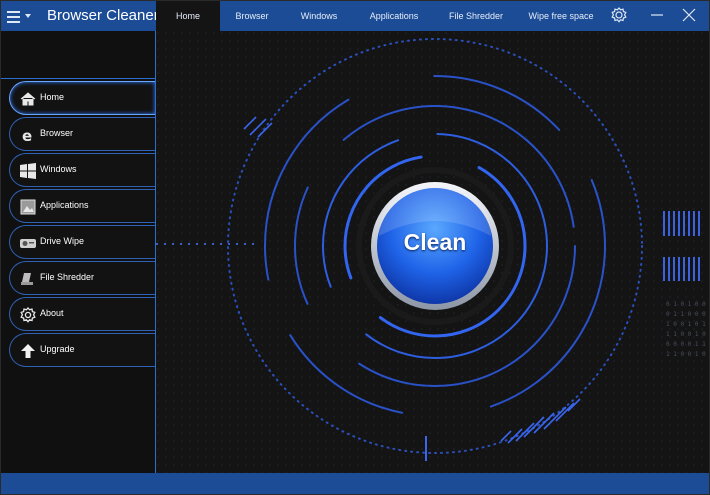 This screenshot has width=710, height=495. I want to click on minimize-button, so click(657, 16).